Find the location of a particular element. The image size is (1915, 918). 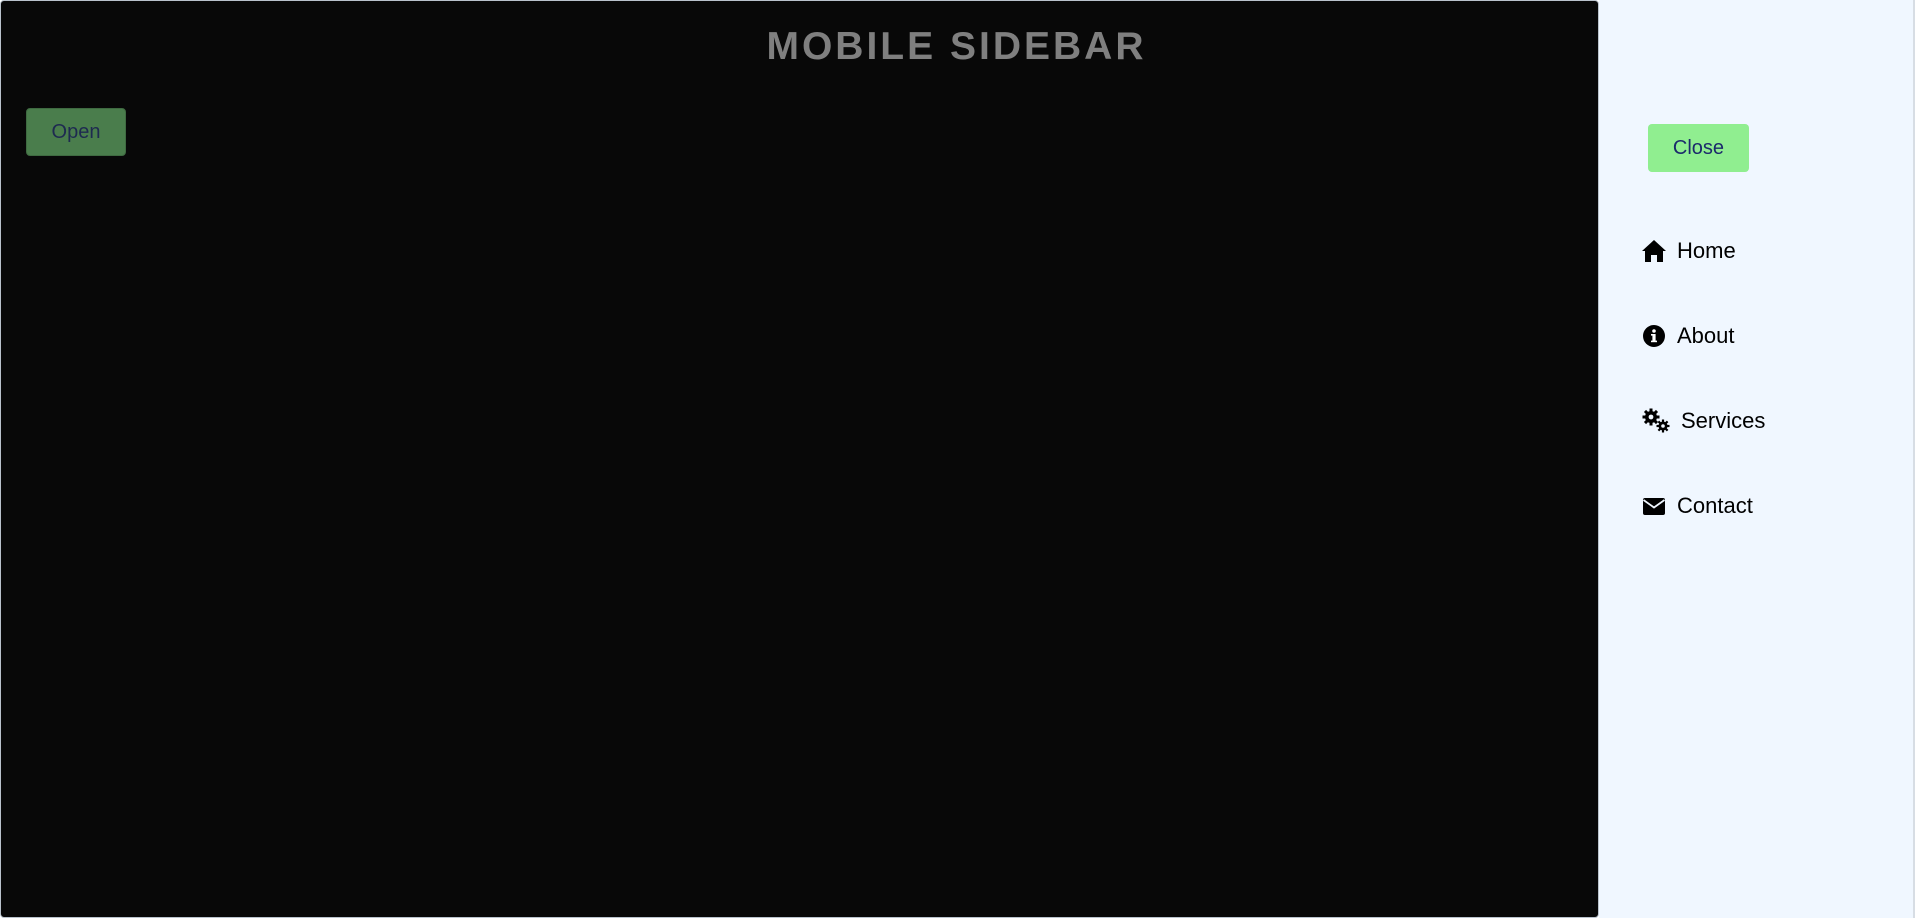

info-circle-icon is located at coordinates (1654, 336).